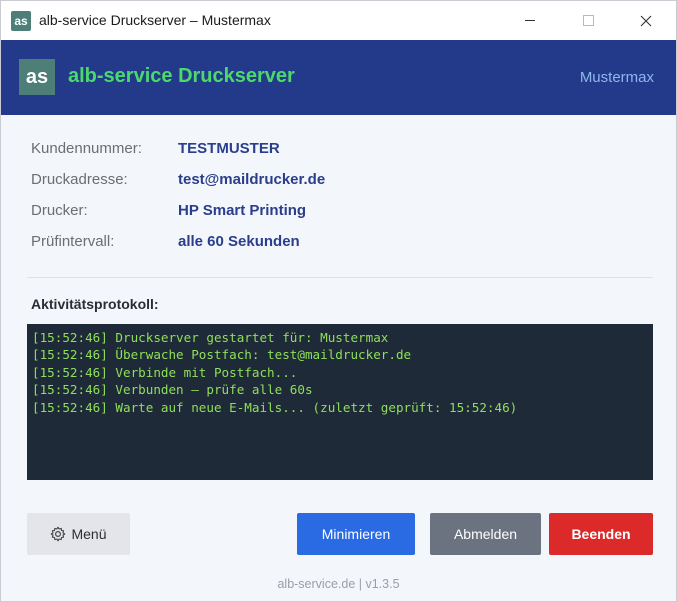 The image size is (677, 602). Describe the element at coordinates (601, 534) in the screenshot. I see `quit-button: Beenden` at that location.